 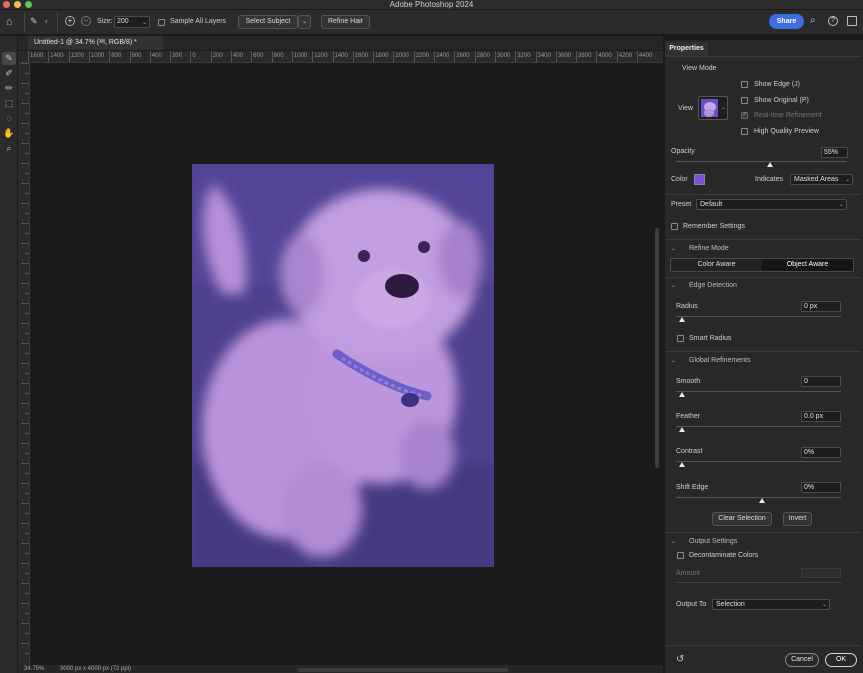 What do you see at coordinates (758, 391) in the screenshot?
I see `smooth-slider` at bounding box center [758, 391].